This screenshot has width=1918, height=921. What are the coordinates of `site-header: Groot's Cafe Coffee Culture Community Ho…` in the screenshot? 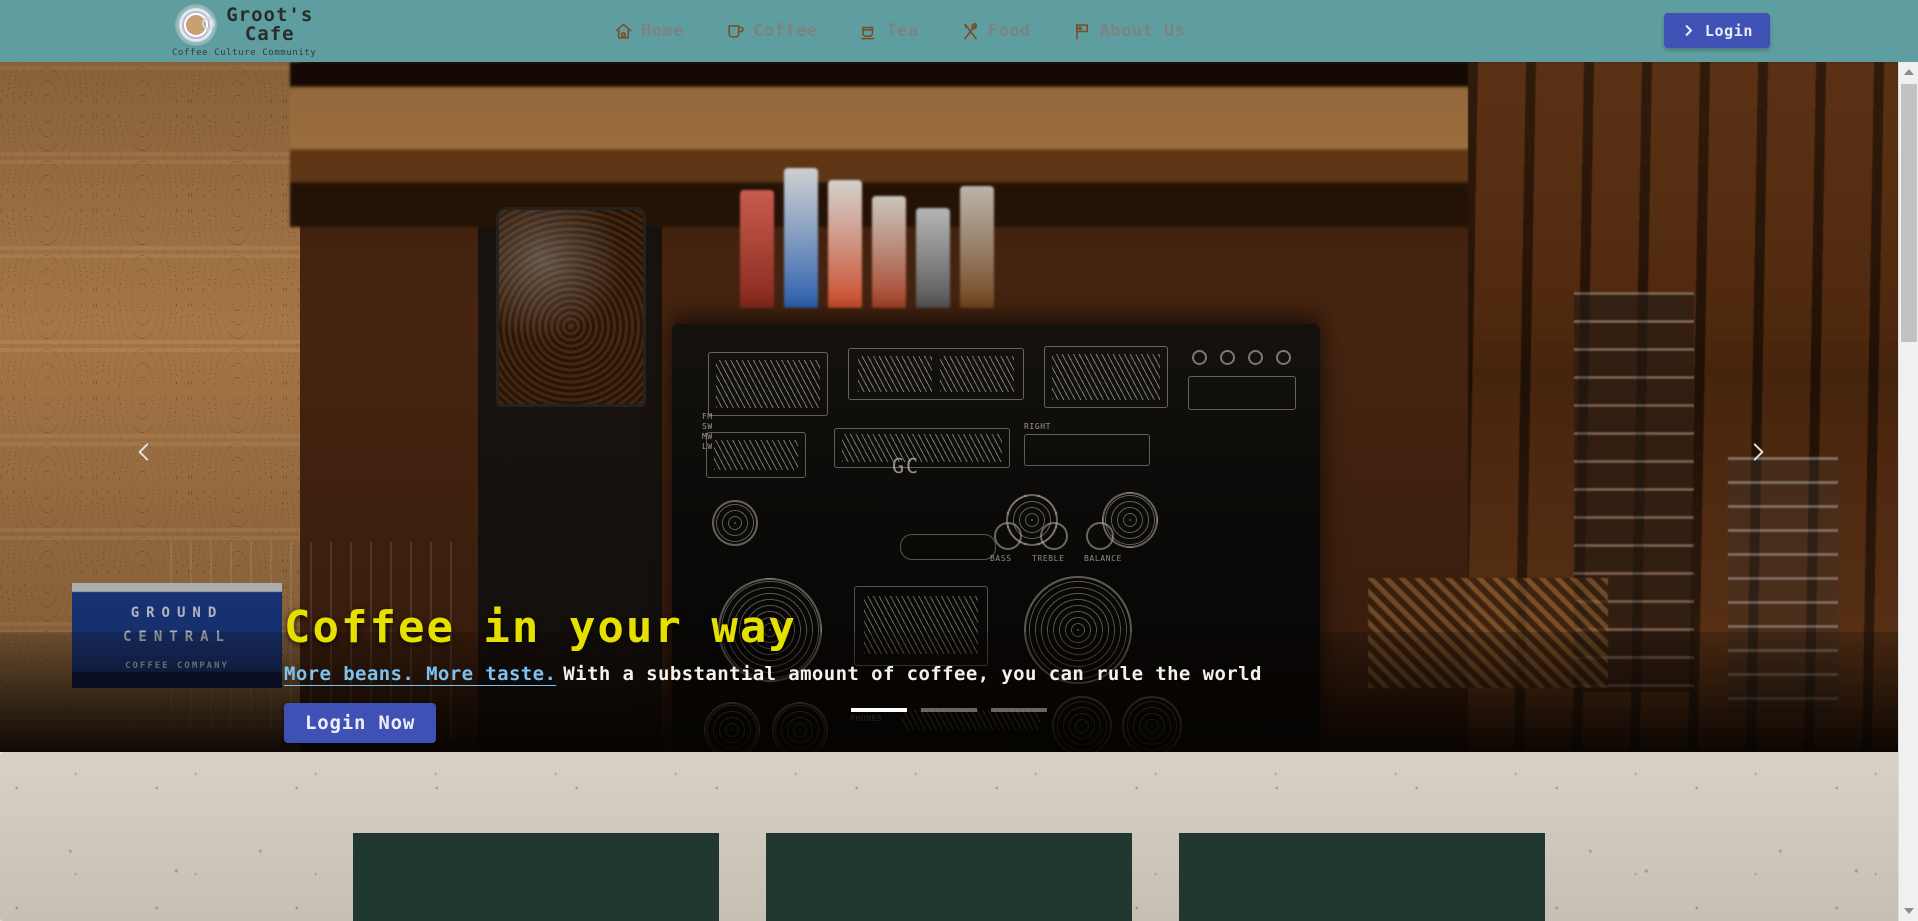 It's located at (959, 31).